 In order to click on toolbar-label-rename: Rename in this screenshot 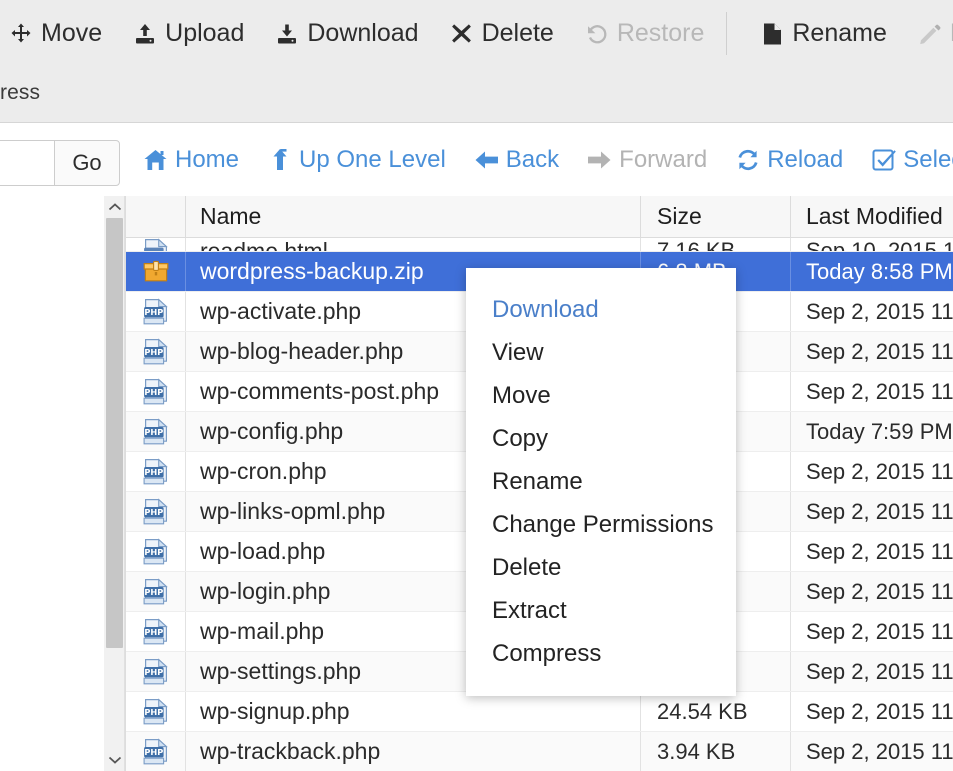, I will do `click(839, 33)`.